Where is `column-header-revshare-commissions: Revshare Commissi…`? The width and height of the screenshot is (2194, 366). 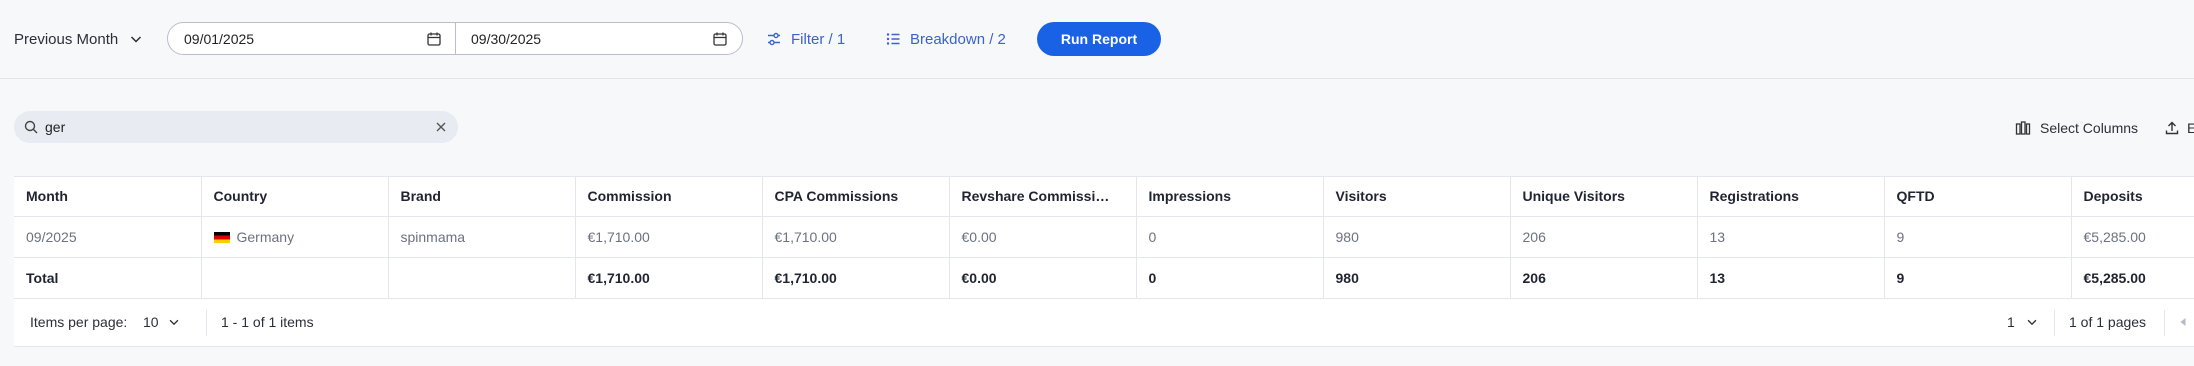
column-header-revshare-commissions: Revshare Commissi… is located at coordinates (1043, 197).